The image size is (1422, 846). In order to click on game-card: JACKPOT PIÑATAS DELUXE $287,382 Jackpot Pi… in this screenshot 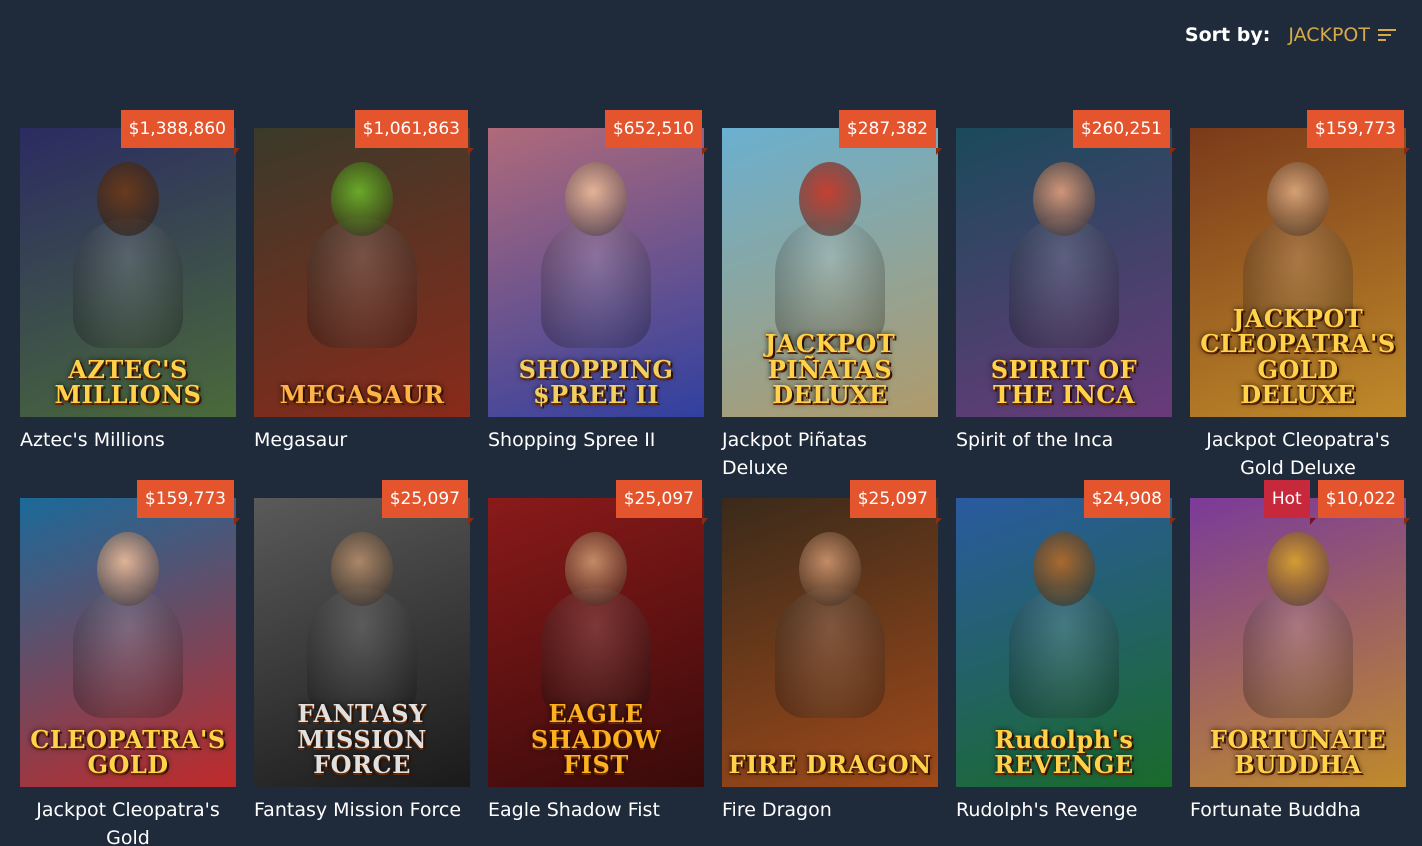, I will do `click(832, 296)`.